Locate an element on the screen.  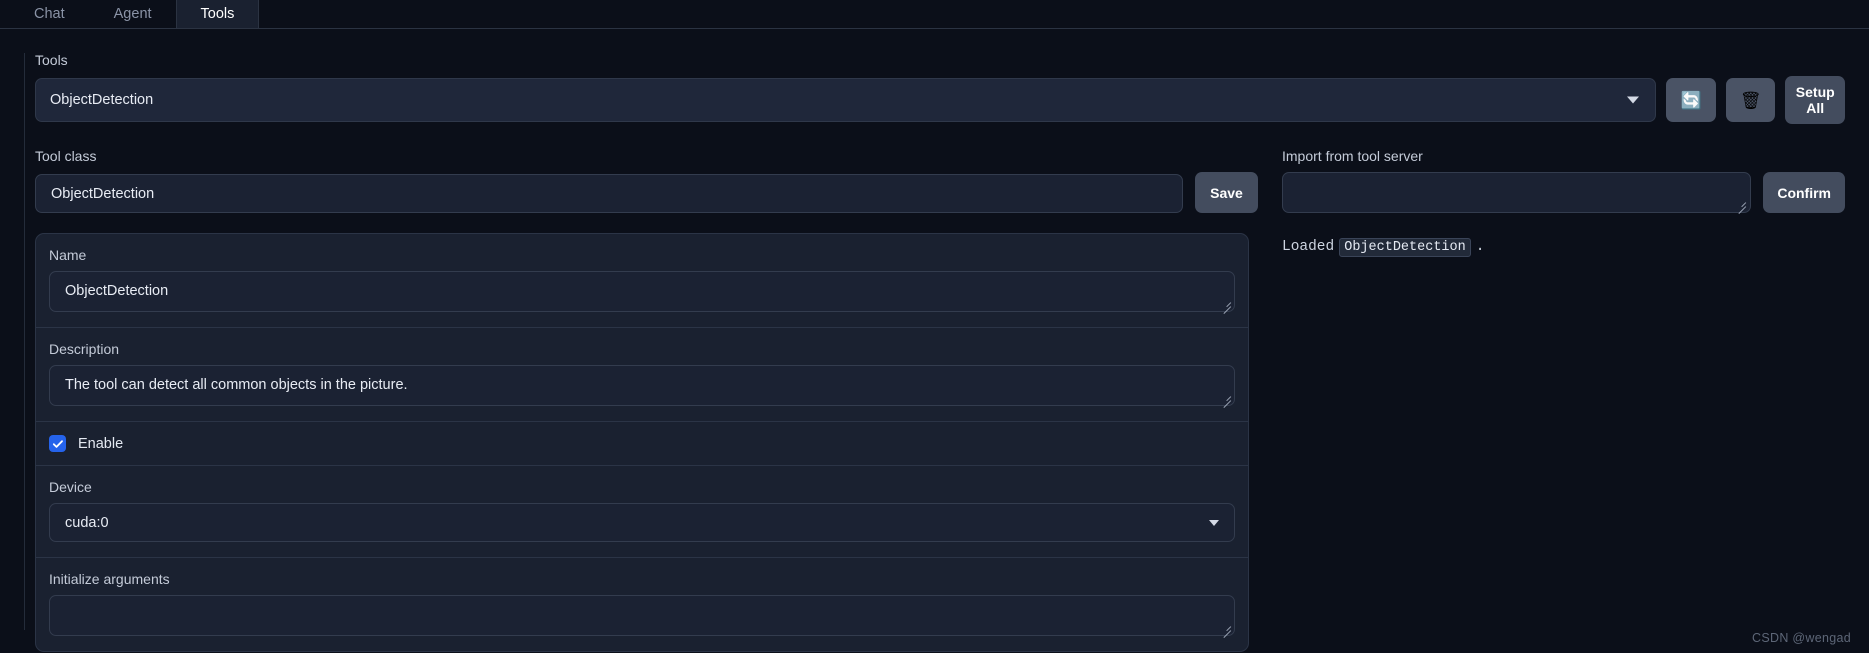
import-row: Confirm is located at coordinates (1563, 193).